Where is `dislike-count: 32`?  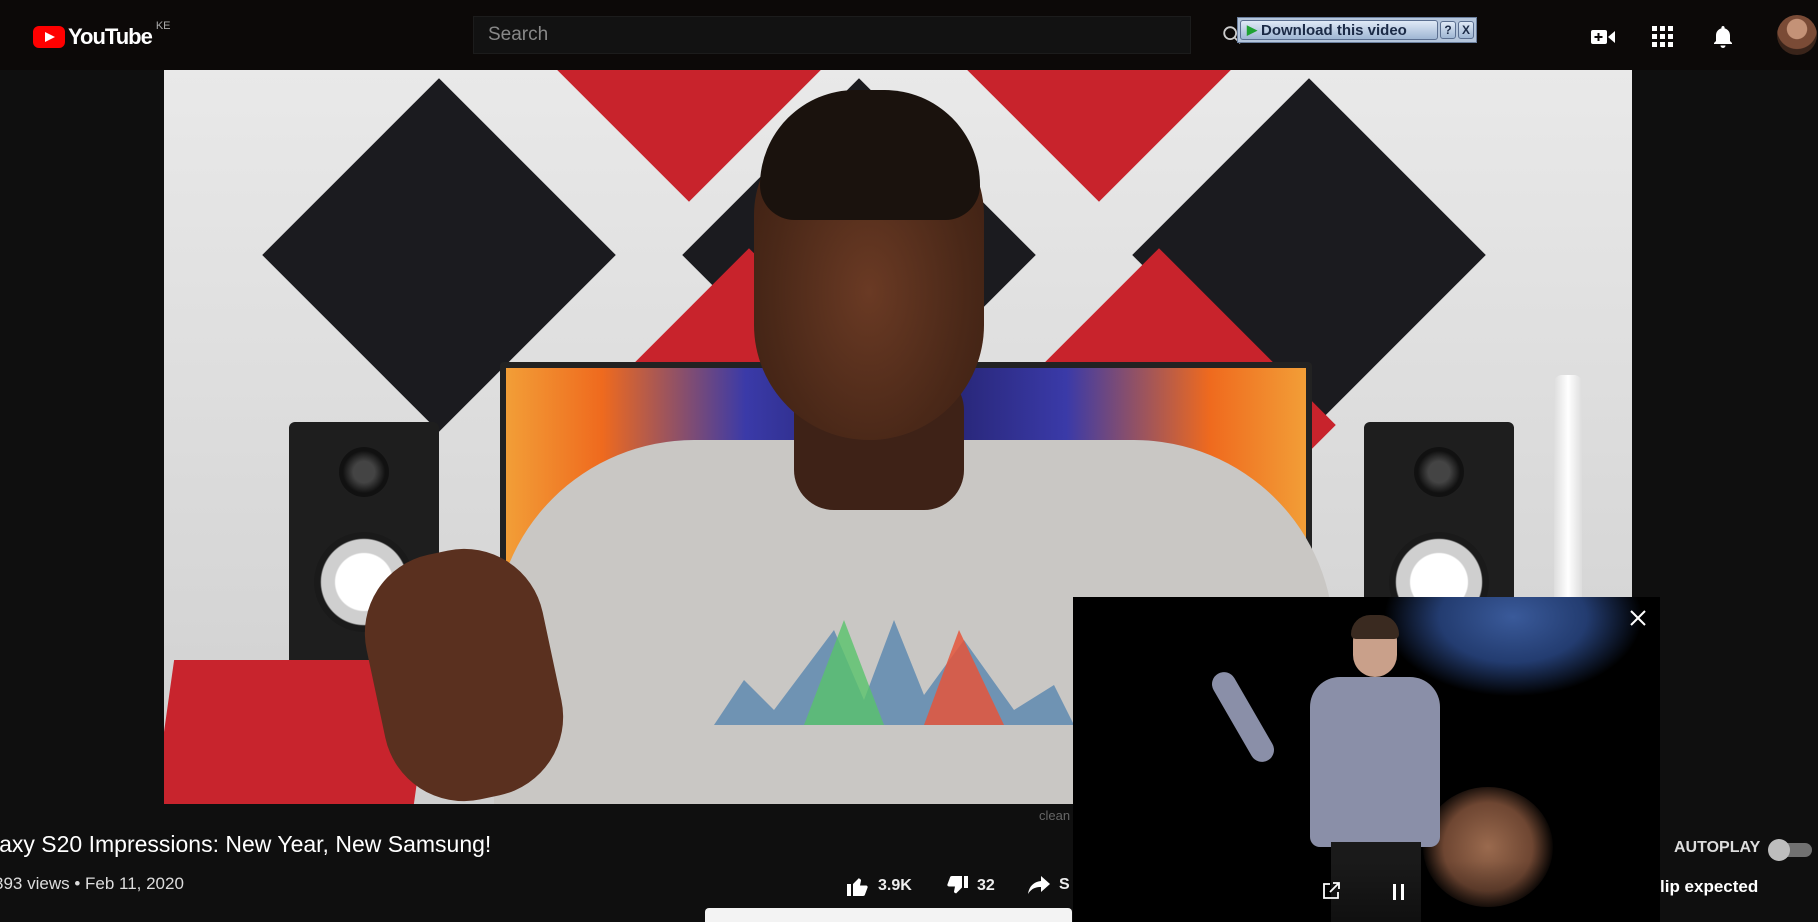 dislike-count: 32 is located at coordinates (986, 885).